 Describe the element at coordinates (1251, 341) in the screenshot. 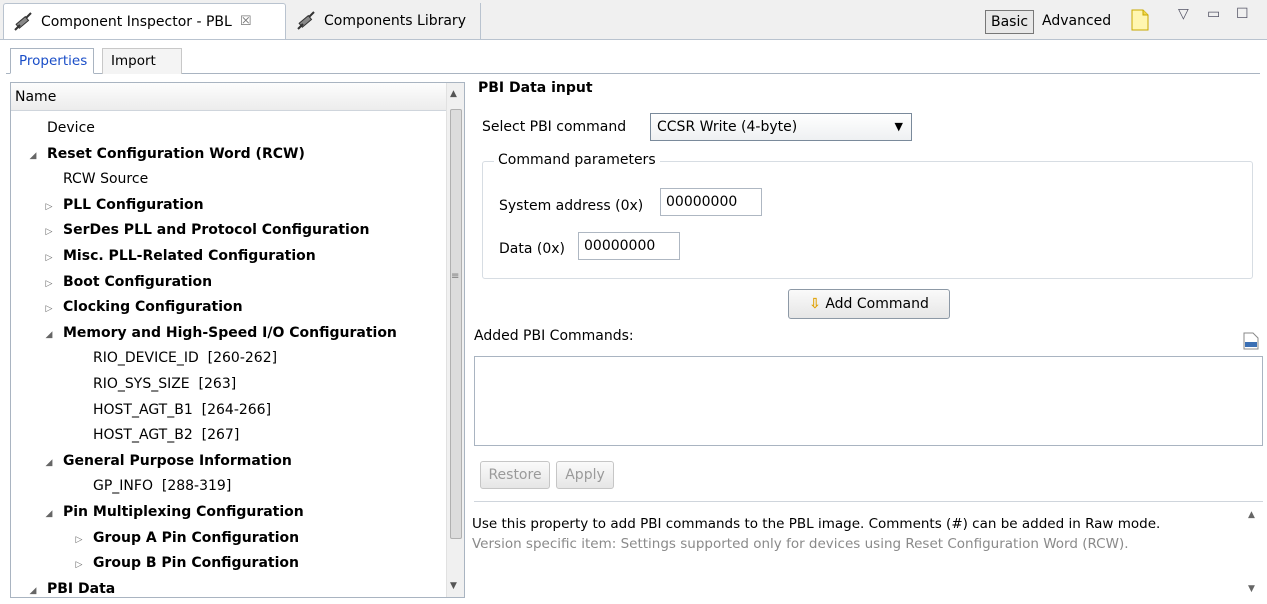

I see `binary-file-icon` at that location.